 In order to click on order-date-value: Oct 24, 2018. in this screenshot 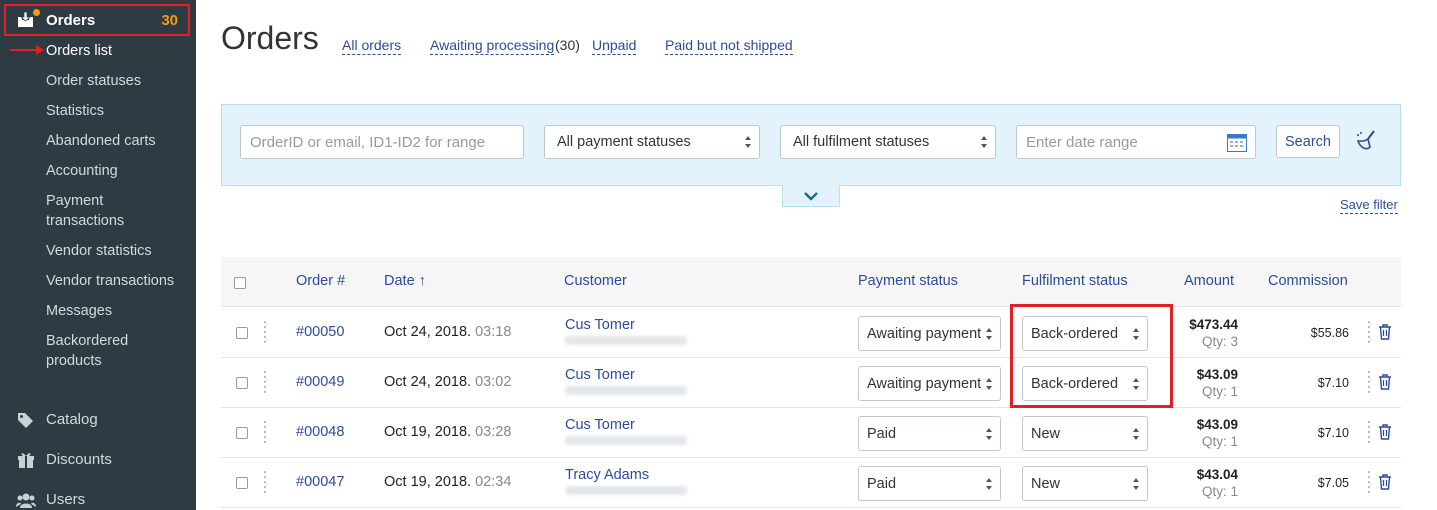, I will do `click(428, 382)`.